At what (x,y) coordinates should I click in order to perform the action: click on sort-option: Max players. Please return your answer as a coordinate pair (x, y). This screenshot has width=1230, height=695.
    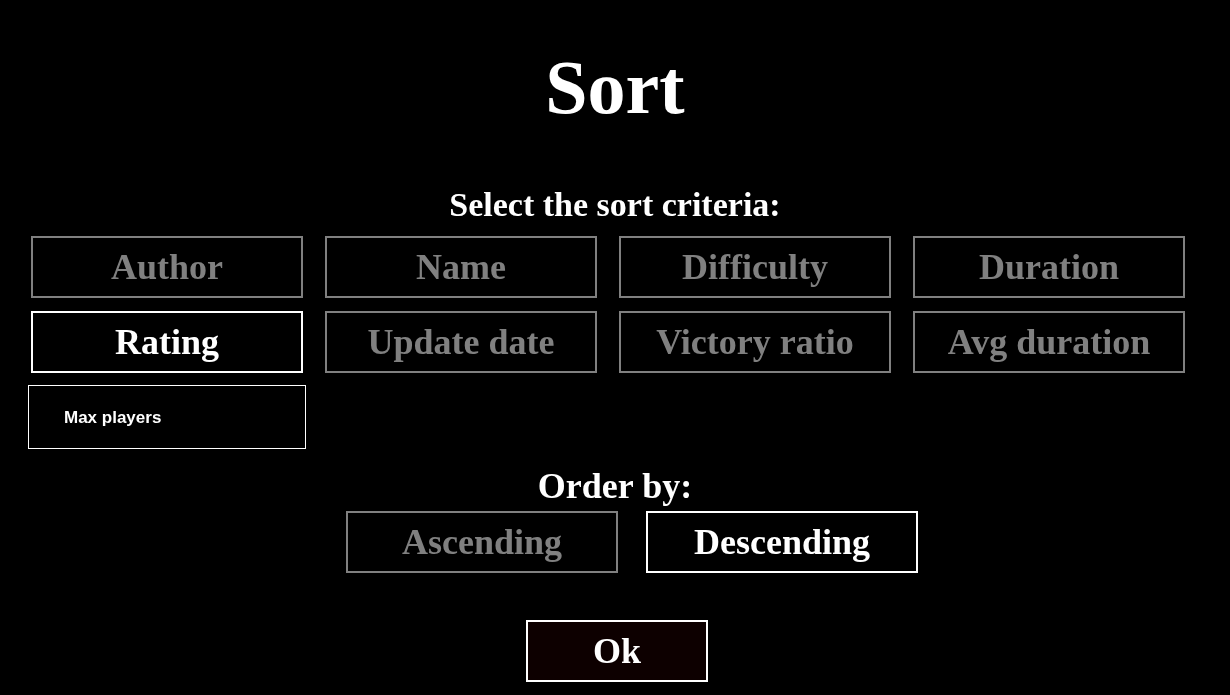
    Looking at the image, I should click on (167, 417).